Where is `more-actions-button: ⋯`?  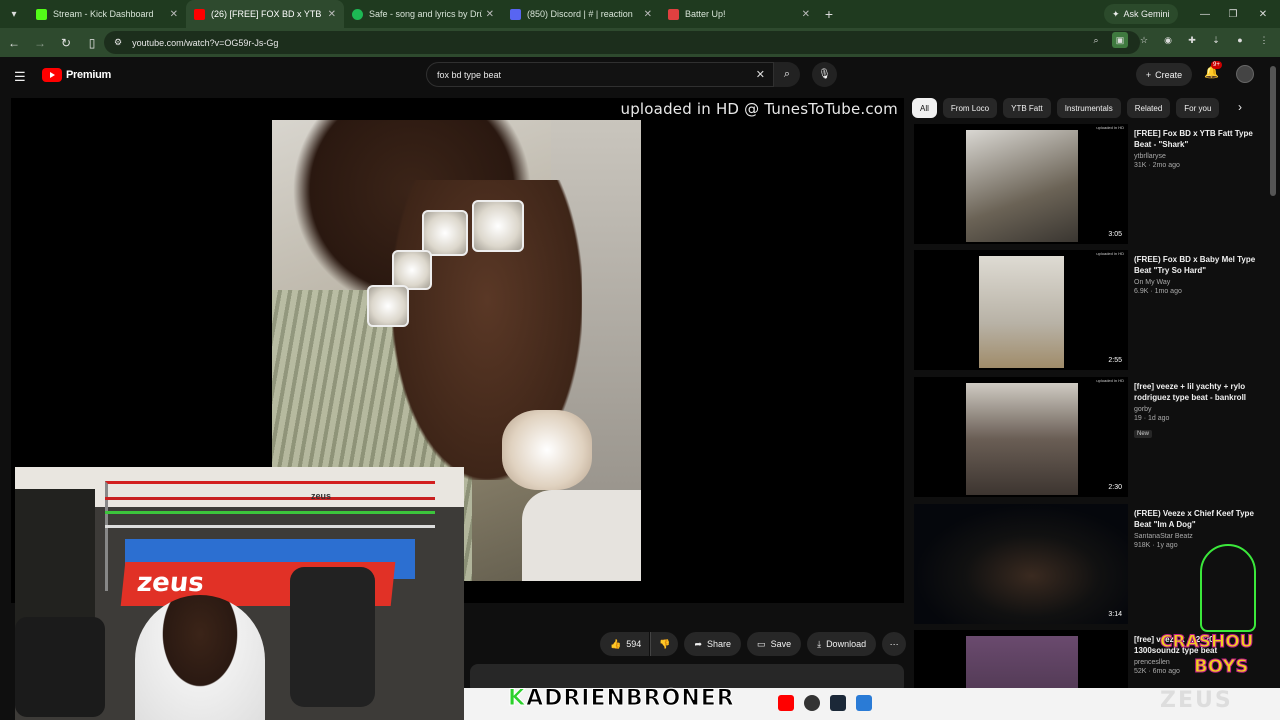 more-actions-button: ⋯ is located at coordinates (894, 644).